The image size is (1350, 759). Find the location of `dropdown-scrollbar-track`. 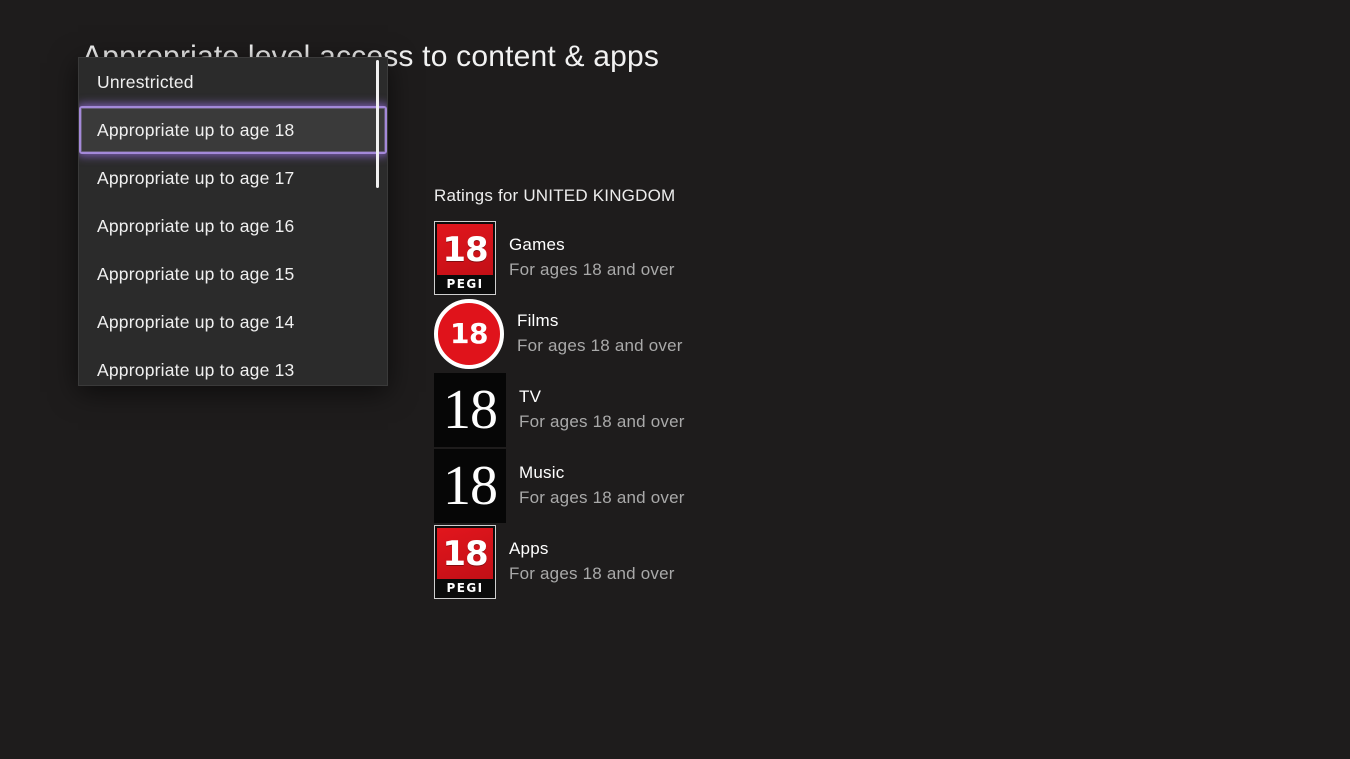

dropdown-scrollbar-track is located at coordinates (379, 221).